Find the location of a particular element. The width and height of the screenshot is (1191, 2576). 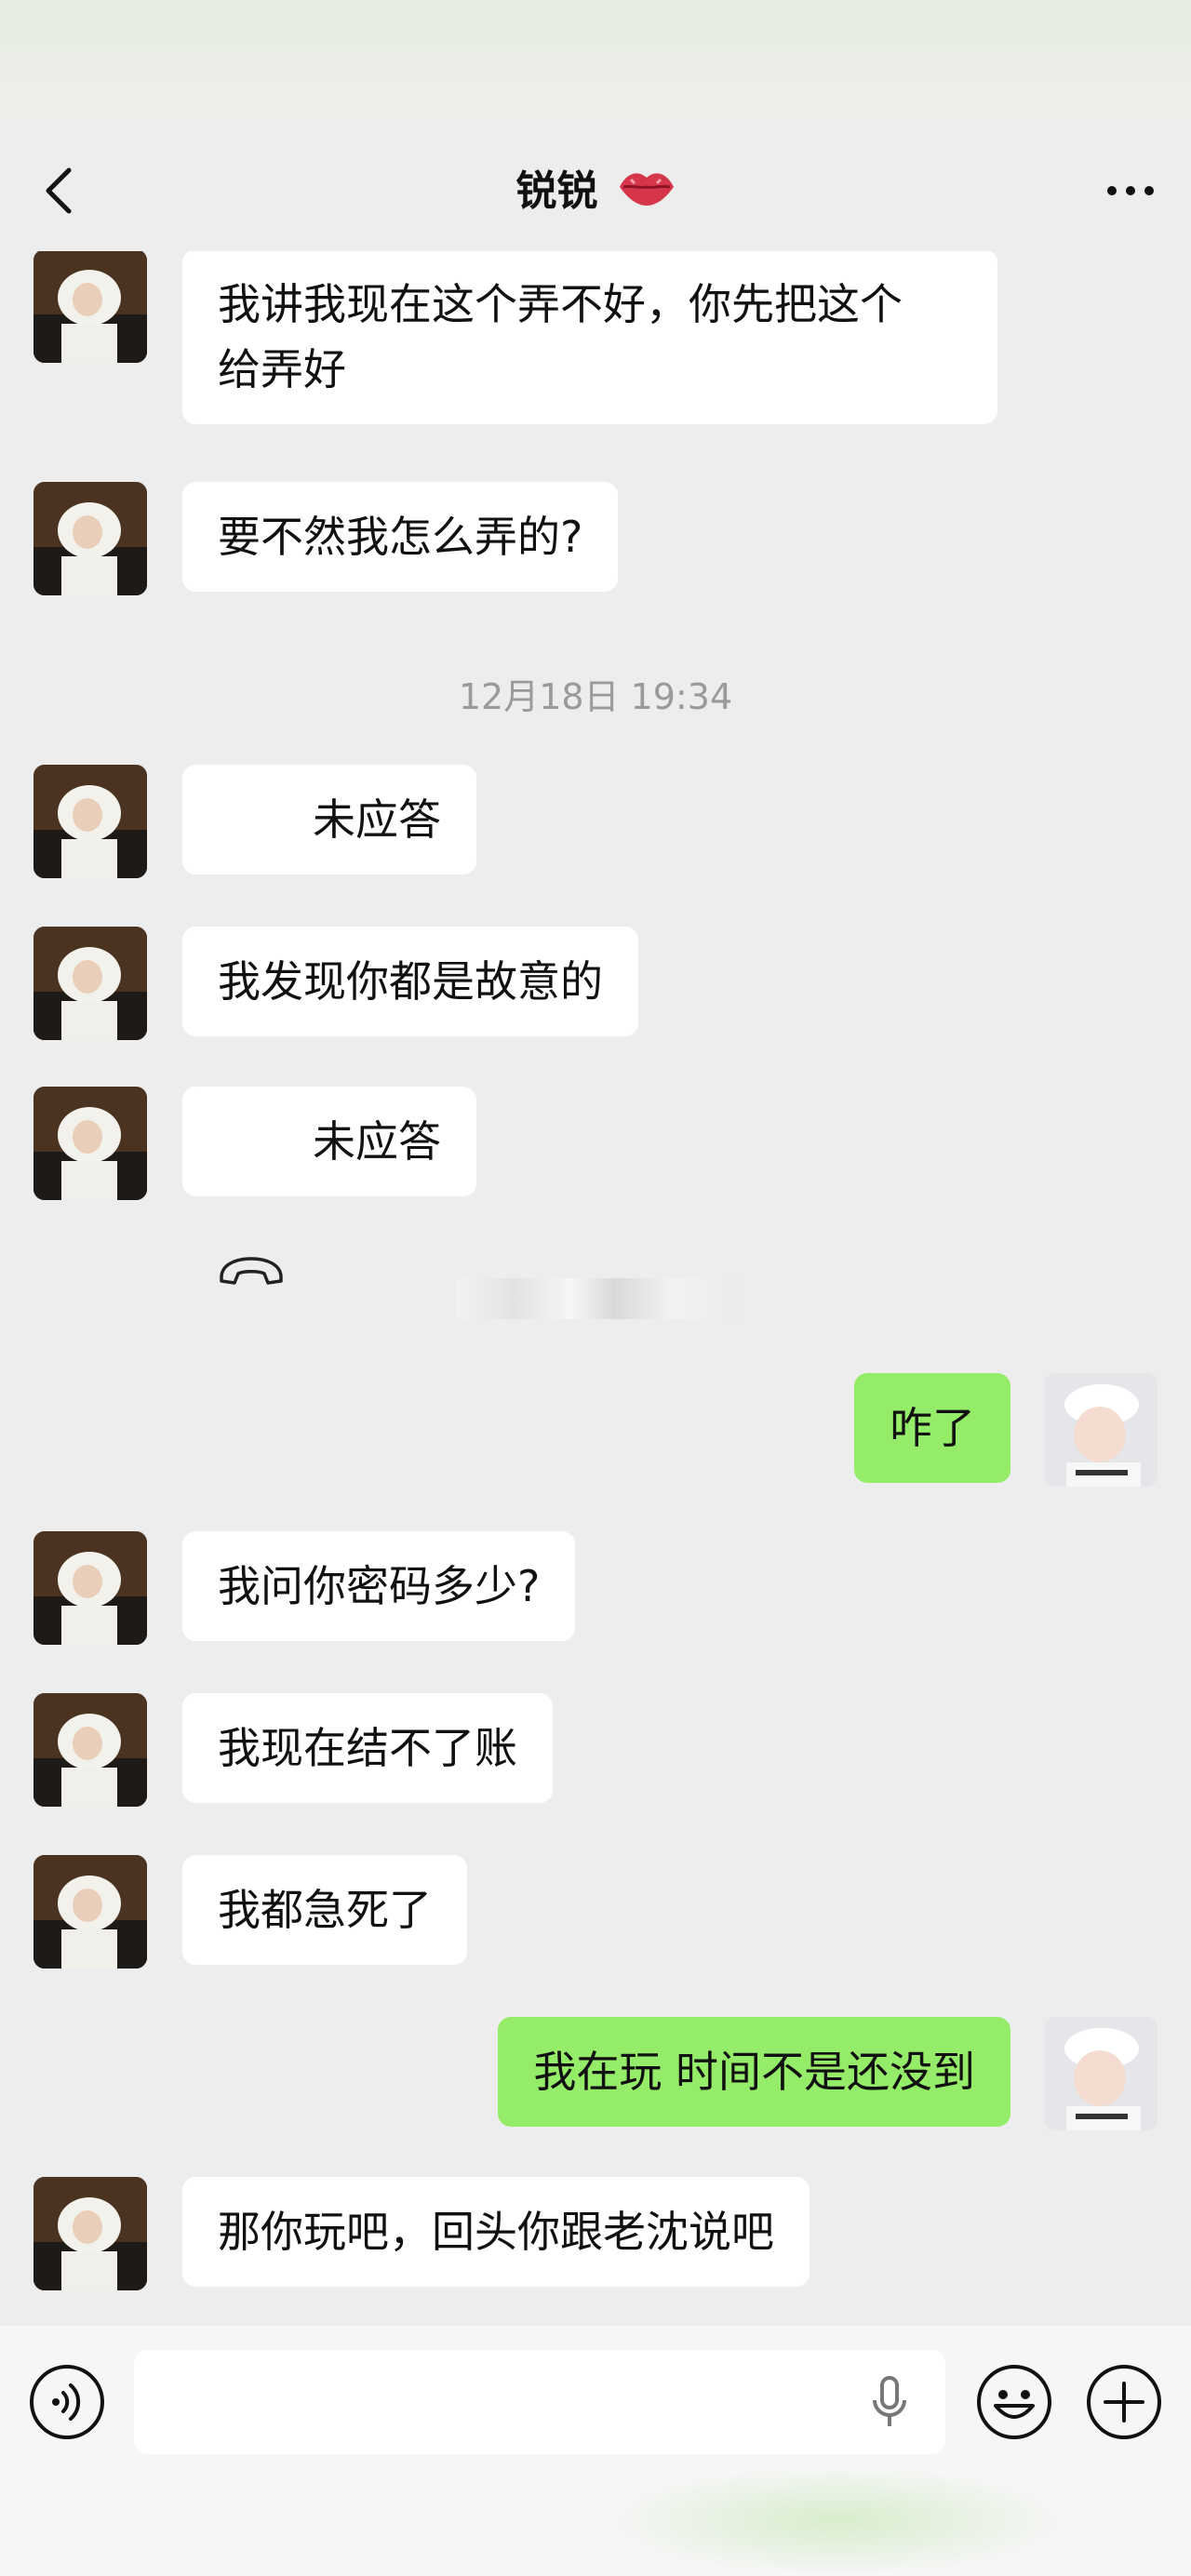

message-bubble: 我问你密码多少? is located at coordinates (379, 1586).